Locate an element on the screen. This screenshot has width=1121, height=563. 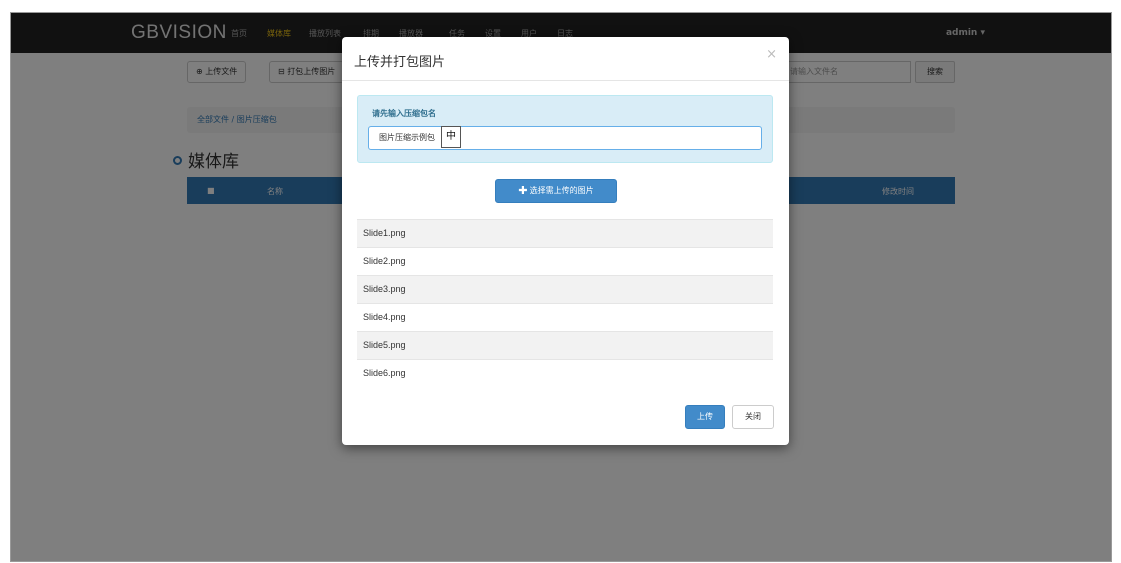
ime-indicator: 中 is located at coordinates (451, 137).